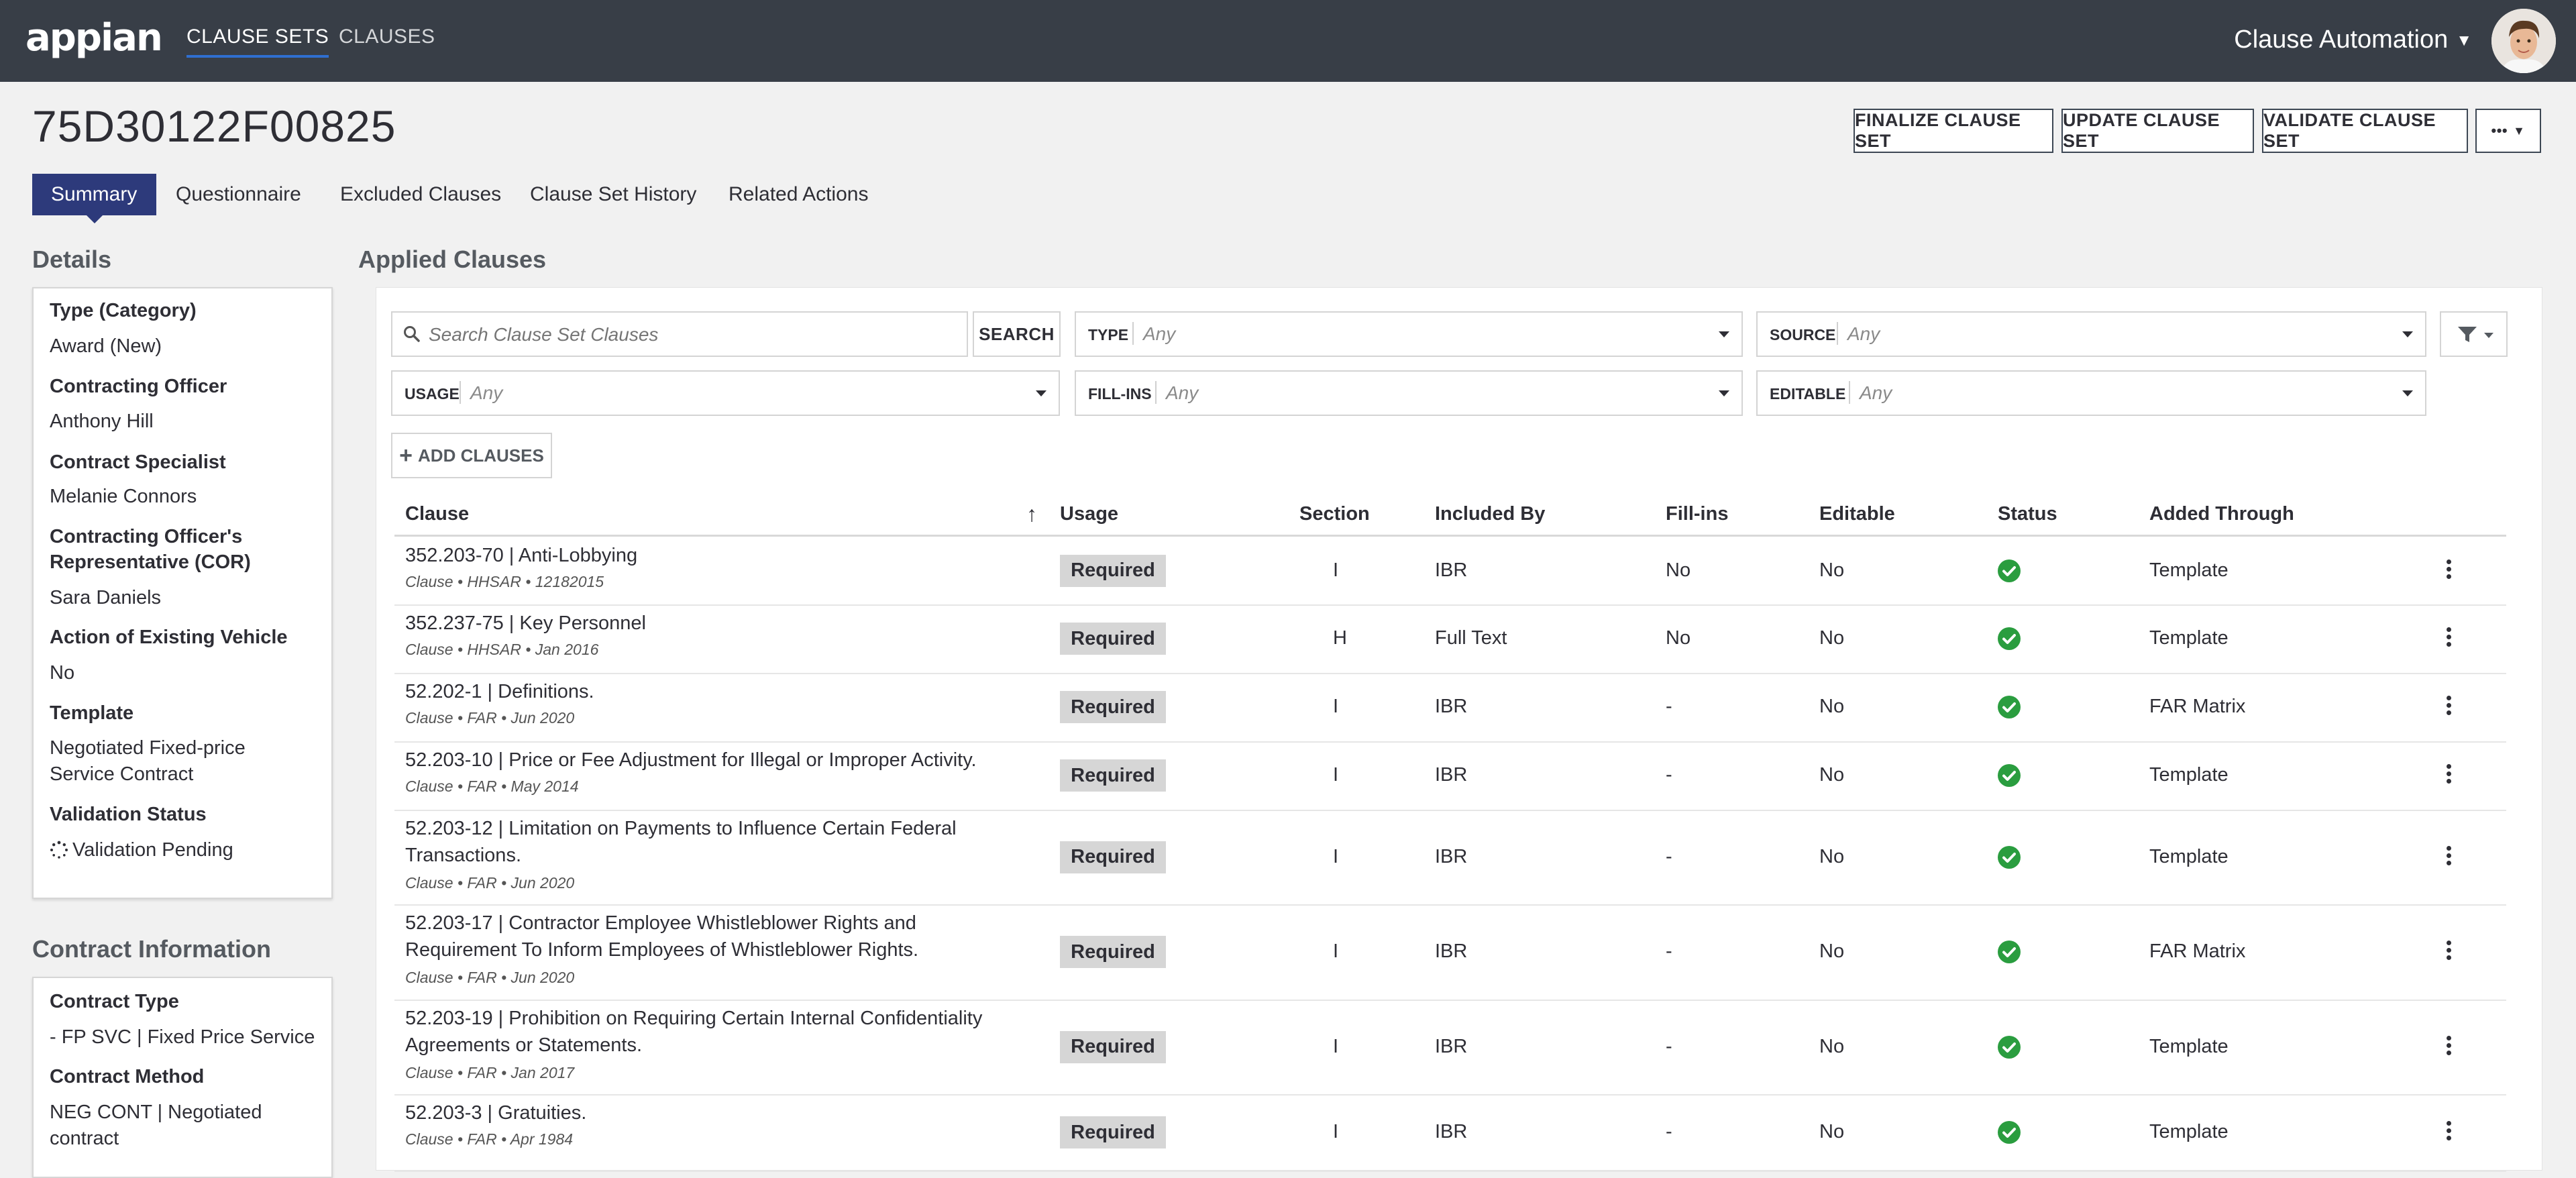  I want to click on clause-title: Agreements or Statements., so click(523, 1046).